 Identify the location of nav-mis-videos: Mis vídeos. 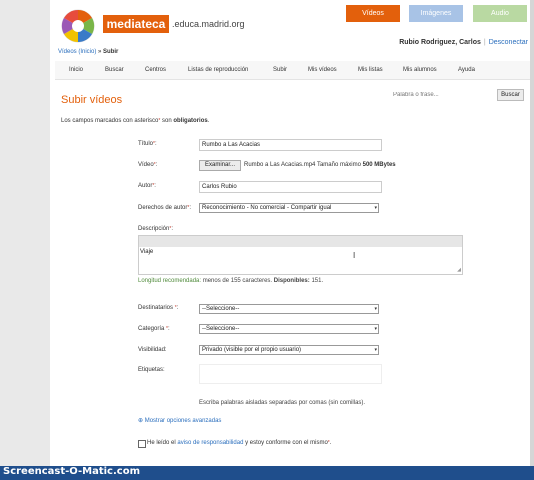
(322, 70).